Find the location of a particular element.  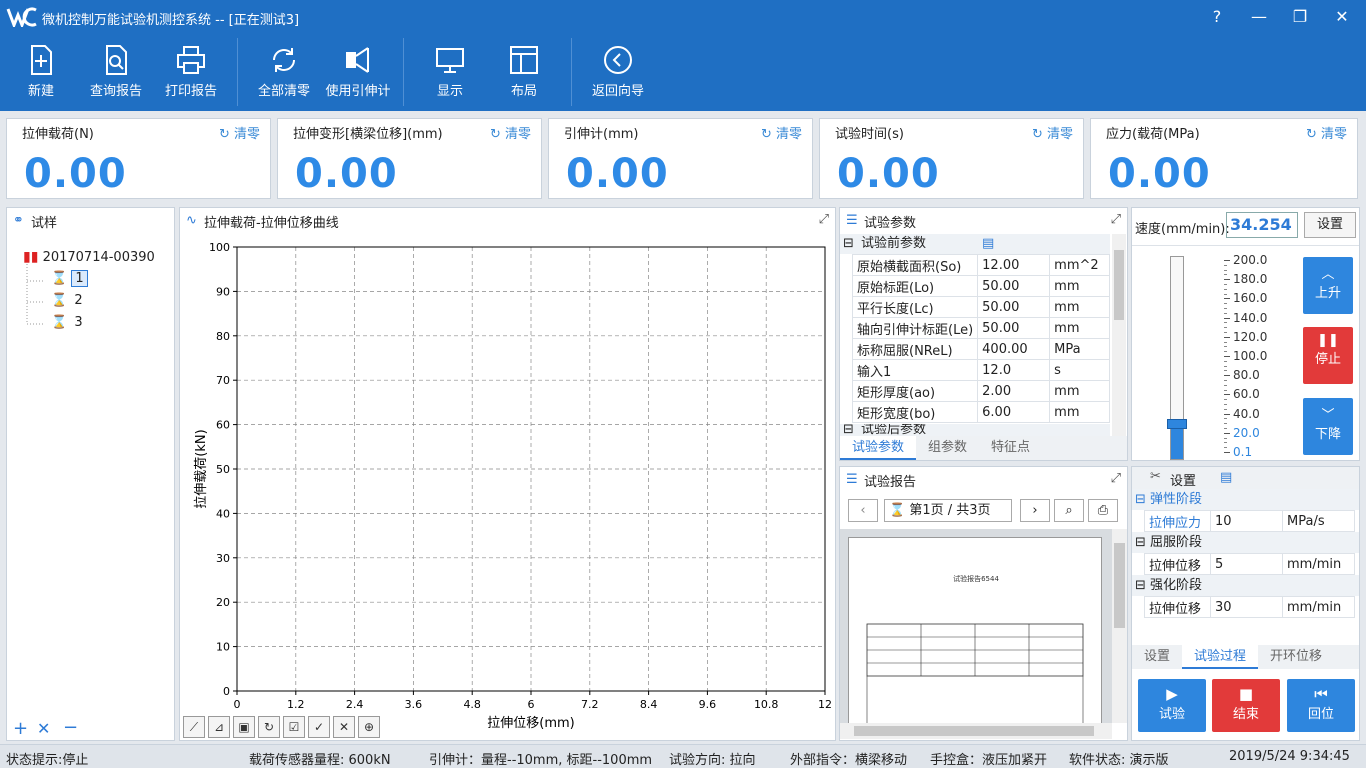

close-icon: ✕ is located at coordinates (1342, 17).